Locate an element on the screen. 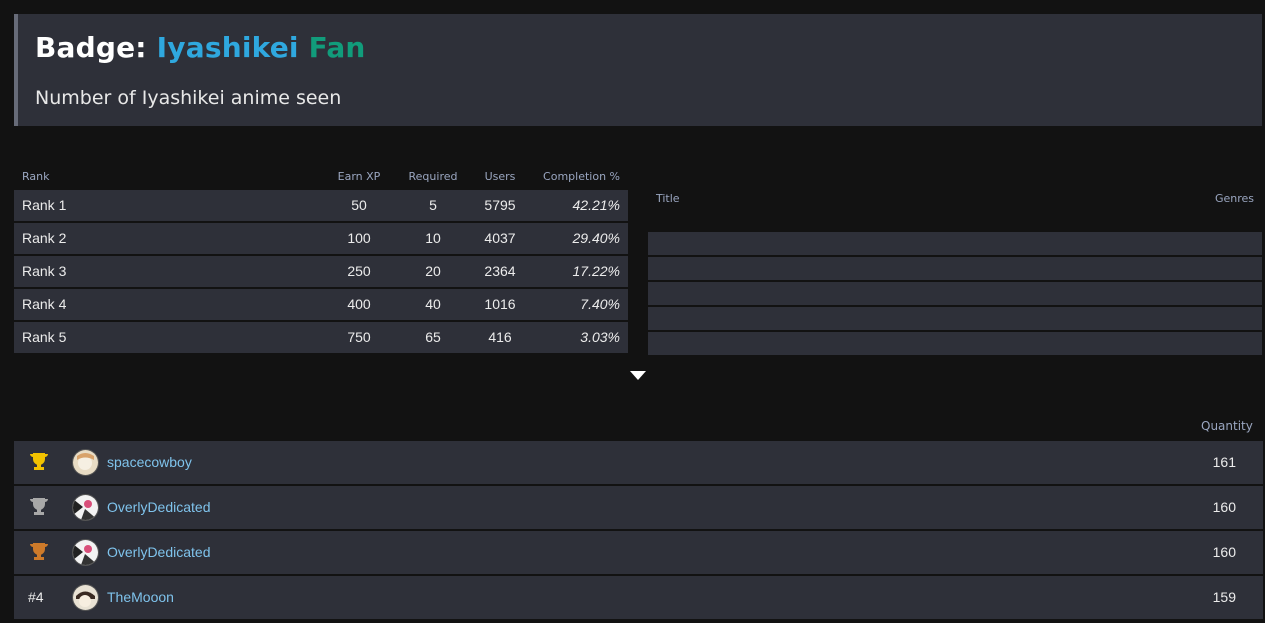 The image size is (1265, 623). rank-users: 4037 is located at coordinates (500, 238).